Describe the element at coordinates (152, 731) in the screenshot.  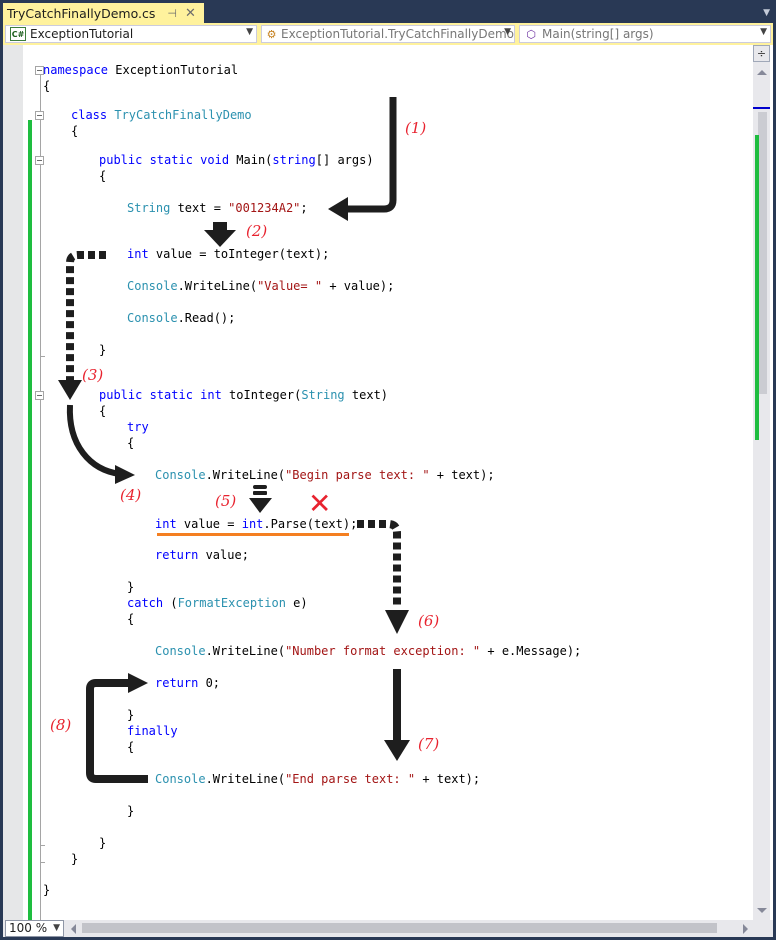
I see `code-line: finally` at that location.